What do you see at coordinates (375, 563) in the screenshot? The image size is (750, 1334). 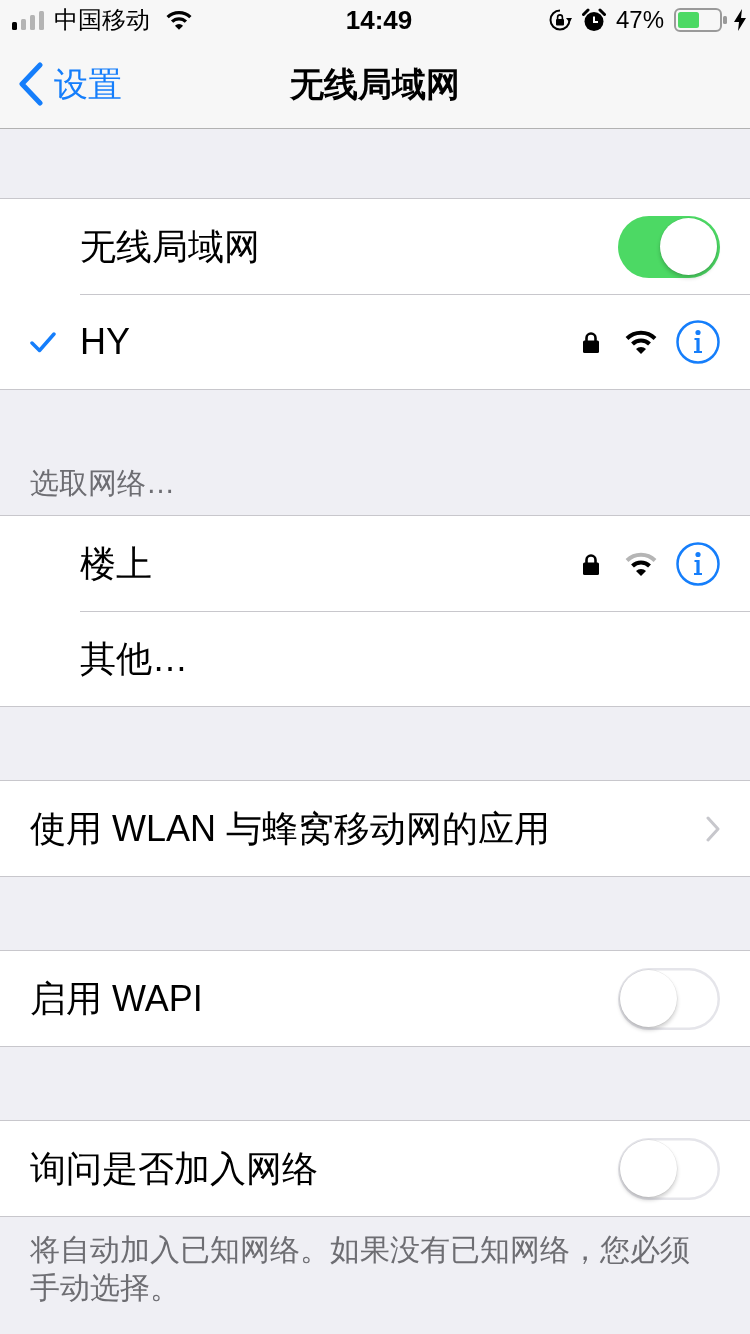 I see `network-row: 楼上` at bounding box center [375, 563].